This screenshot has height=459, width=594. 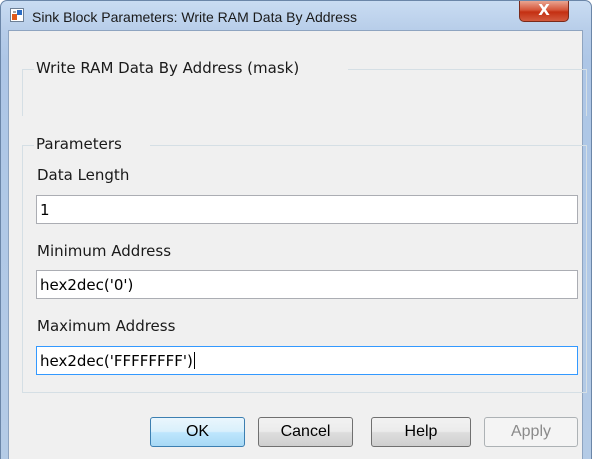 What do you see at coordinates (307, 209) in the screenshot?
I see `data-length-field: 1` at bounding box center [307, 209].